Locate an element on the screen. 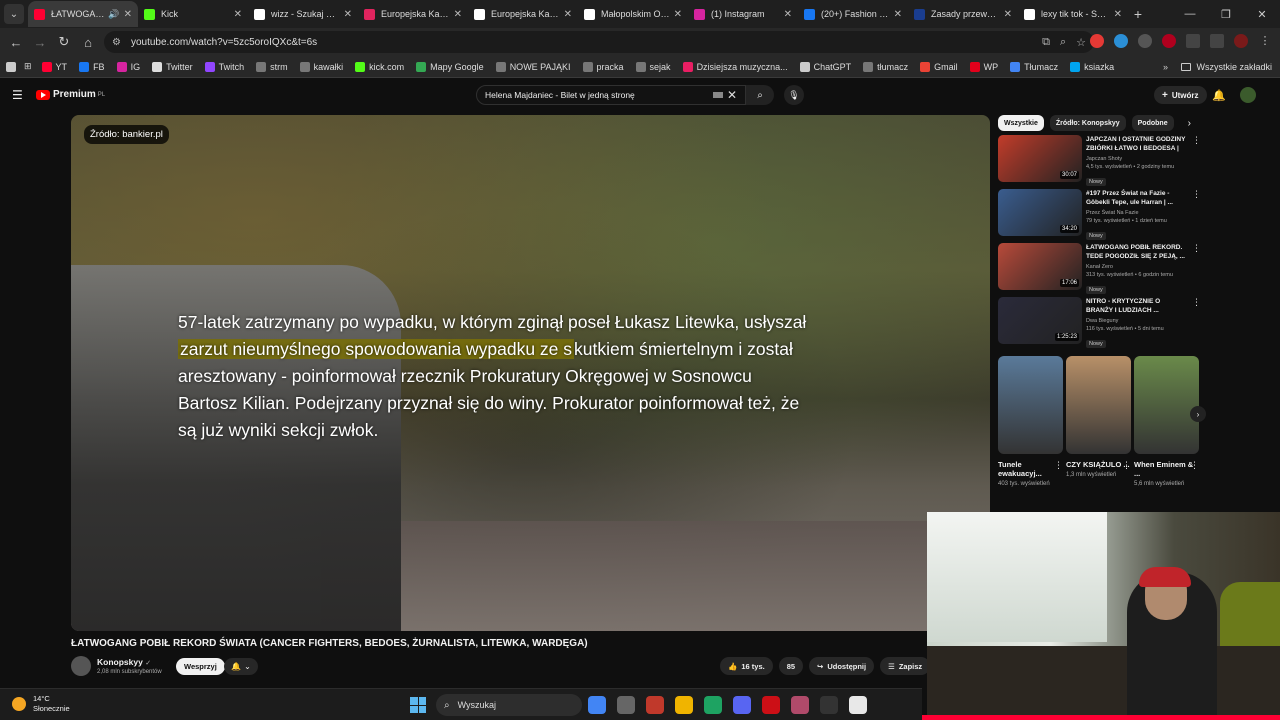 The height and width of the screenshot is (720, 1280). bookmark-item: IG is located at coordinates (128, 66).